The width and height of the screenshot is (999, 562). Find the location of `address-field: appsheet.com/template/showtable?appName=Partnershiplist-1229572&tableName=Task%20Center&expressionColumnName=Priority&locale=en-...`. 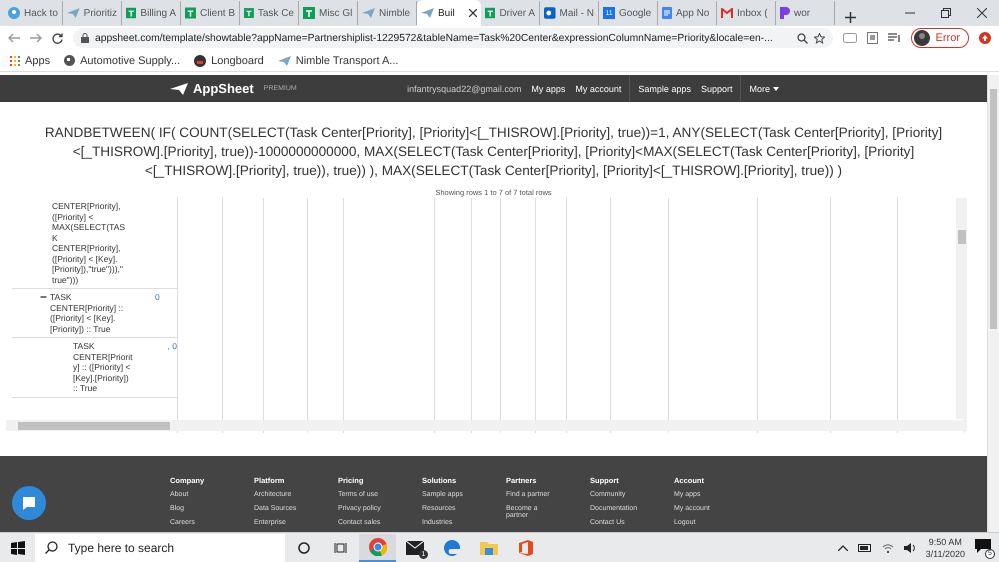

address-field: appsheet.com/template/showtable?appName=Partnershiplist-1229572&tableName=Task%20Center&expressionColumnName=Priority&locale=en-... is located at coordinates (453, 38).